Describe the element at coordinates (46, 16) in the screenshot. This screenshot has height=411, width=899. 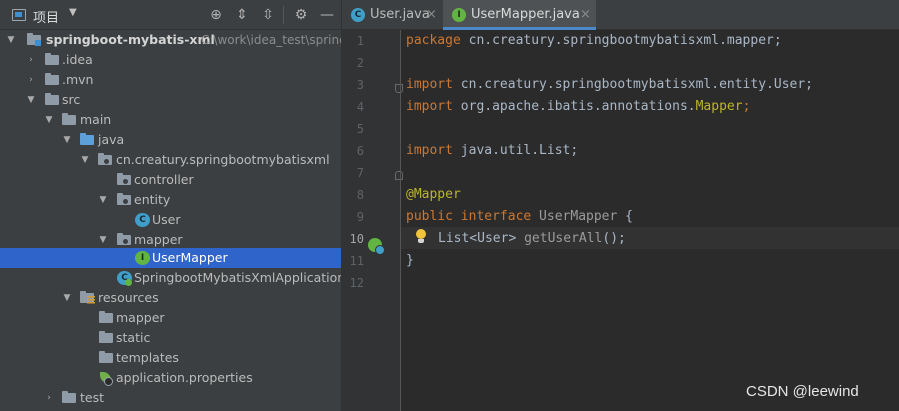
I see `project-panel-title: 项目` at that location.